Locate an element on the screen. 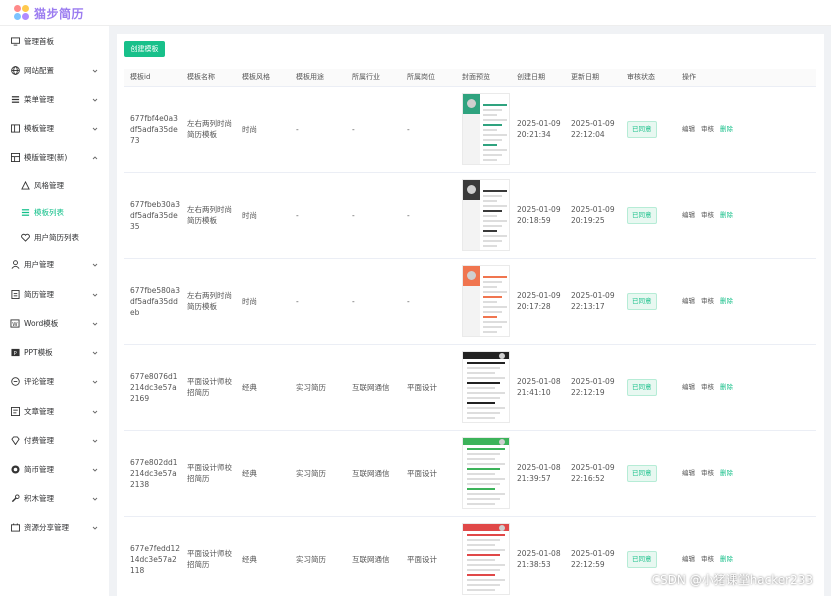  article-icon is located at coordinates (15, 411).